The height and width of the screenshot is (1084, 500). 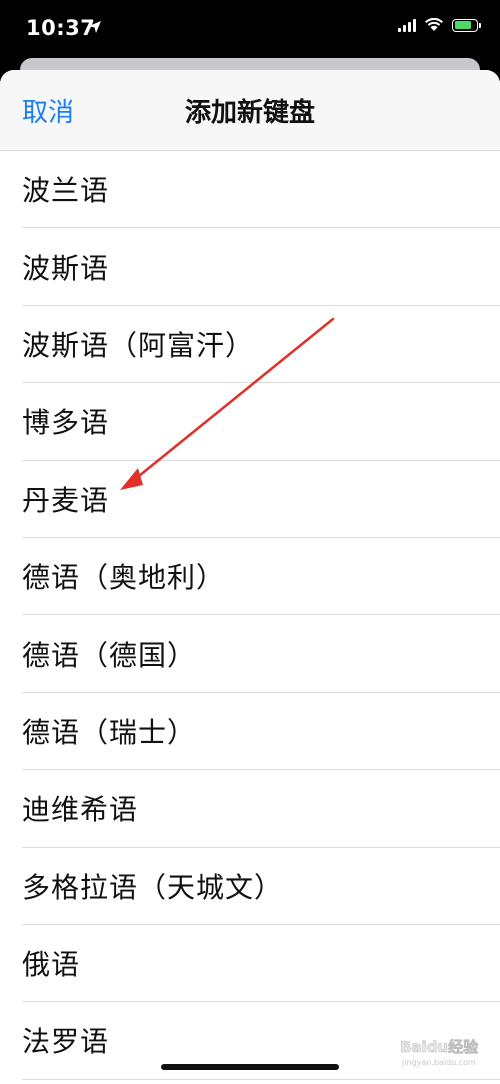 I want to click on list-item-label: 迪维希语, so click(x=80, y=810).